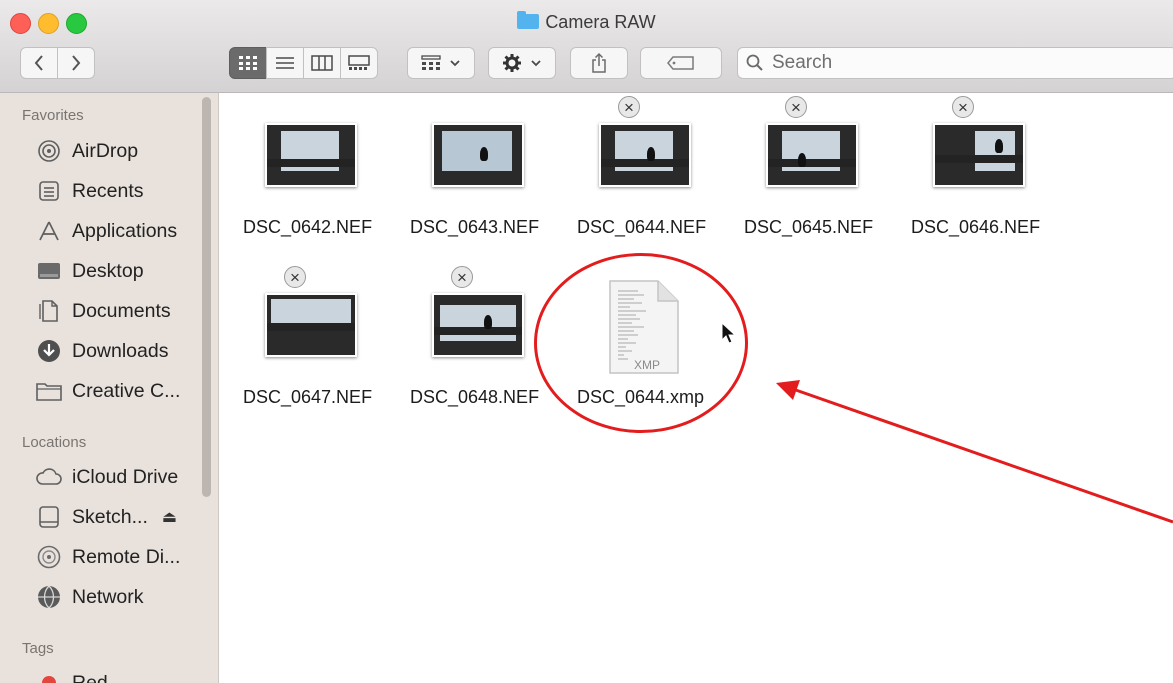  I want to click on sidebar-item-label: iCloud Drive, so click(125, 476).